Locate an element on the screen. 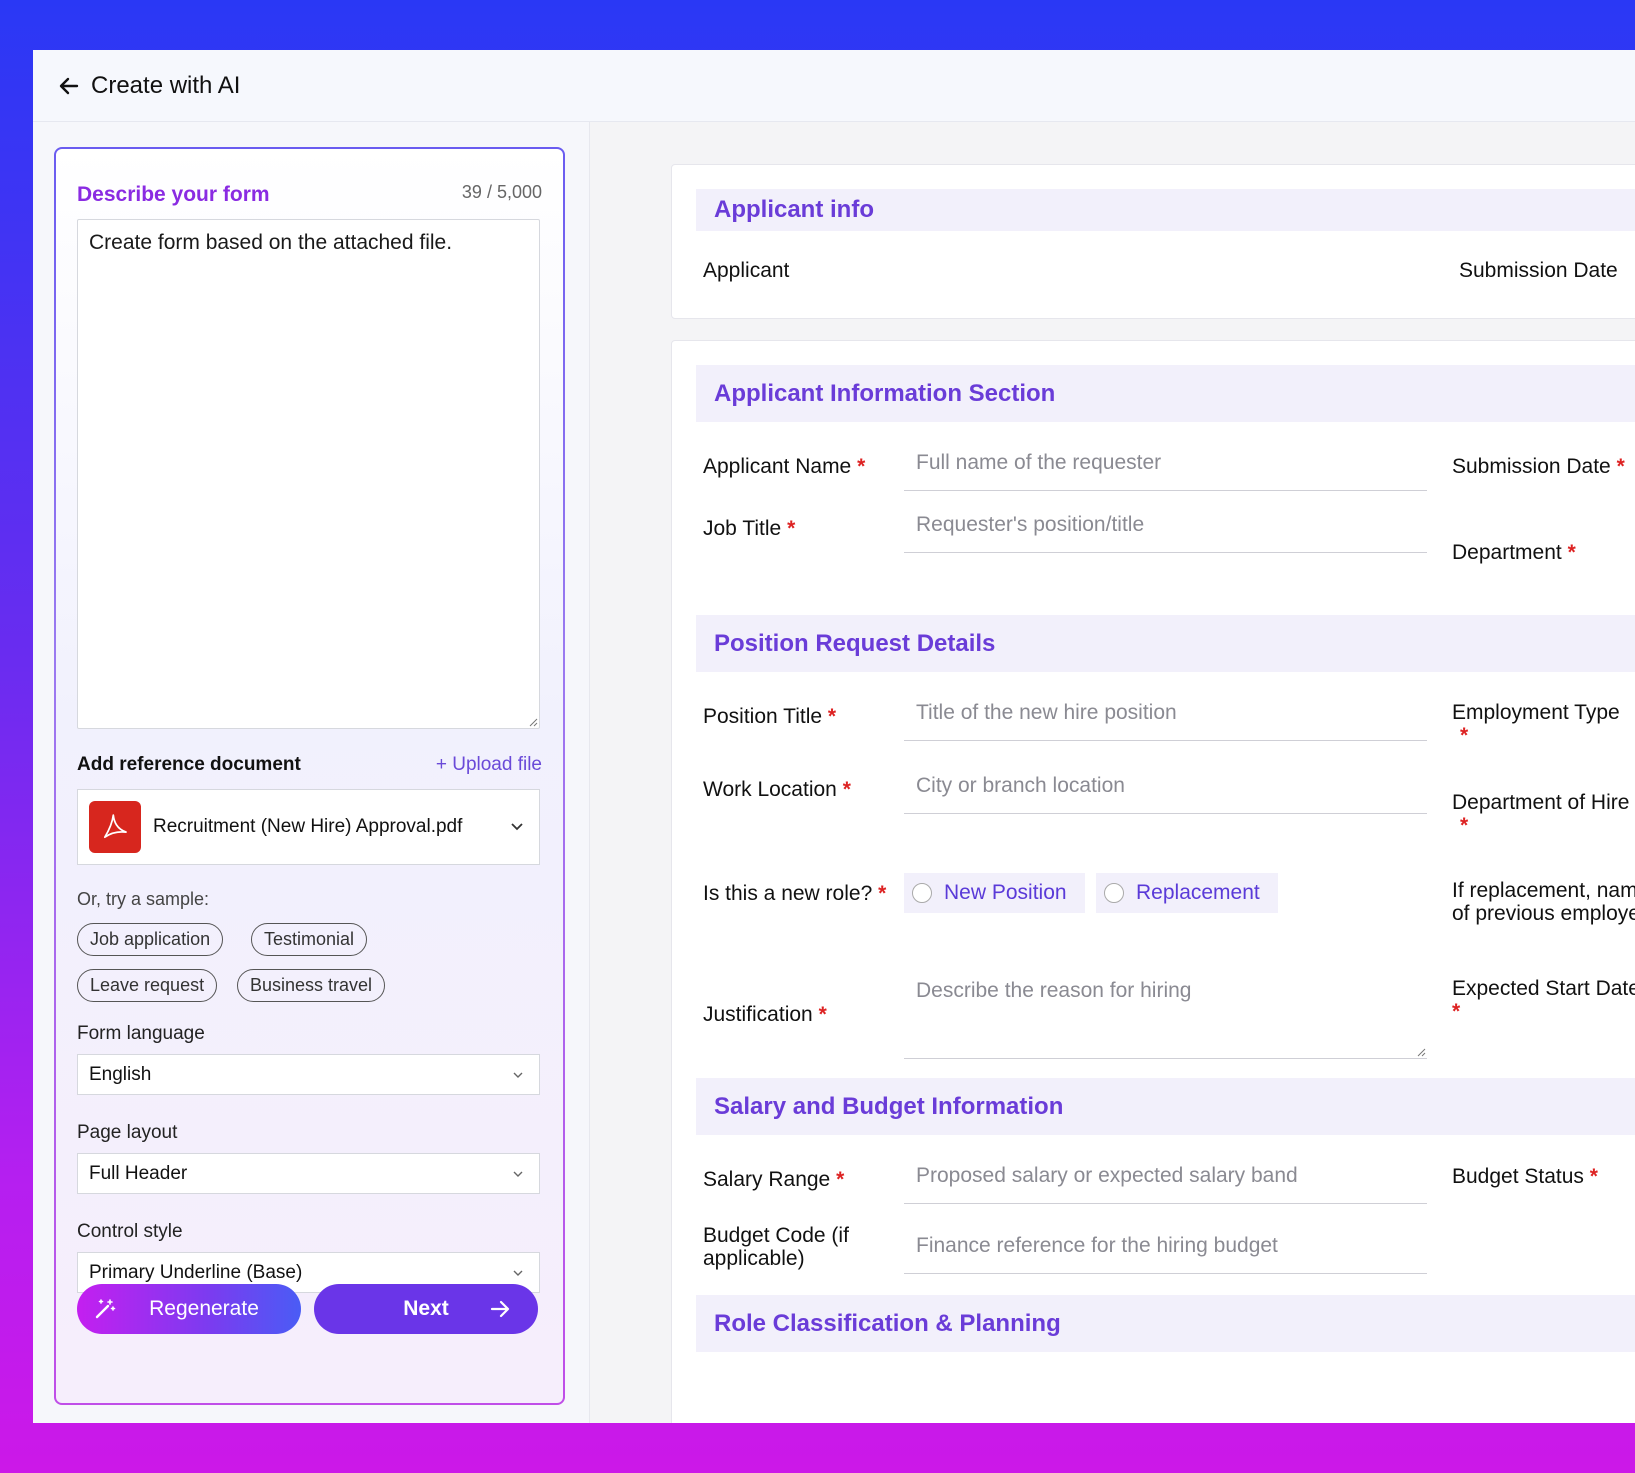 The image size is (1635, 1473). describe-form-label: Describe your form is located at coordinates (173, 194).